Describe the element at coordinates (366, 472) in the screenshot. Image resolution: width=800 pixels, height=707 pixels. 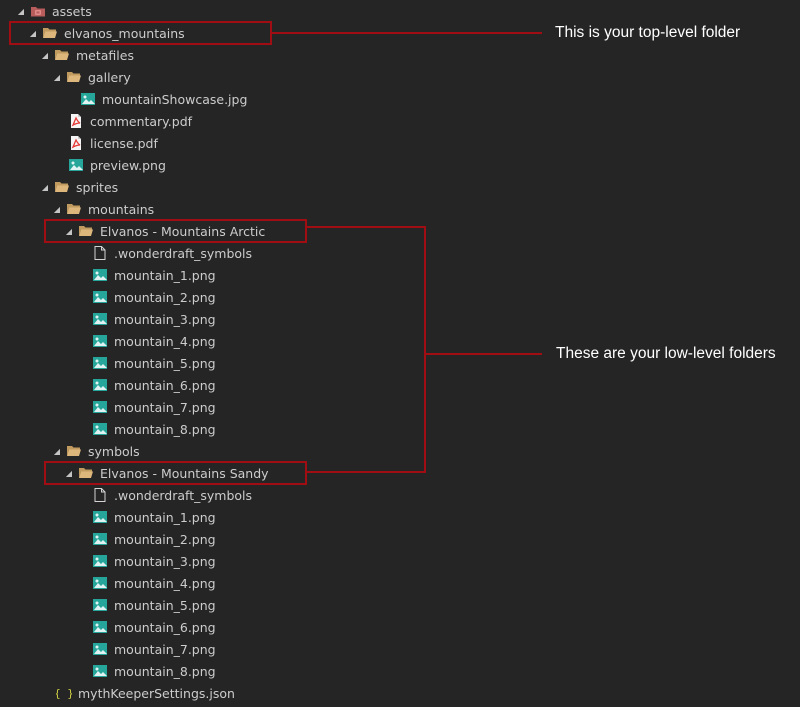
I see `low-level-connector-bottom` at that location.